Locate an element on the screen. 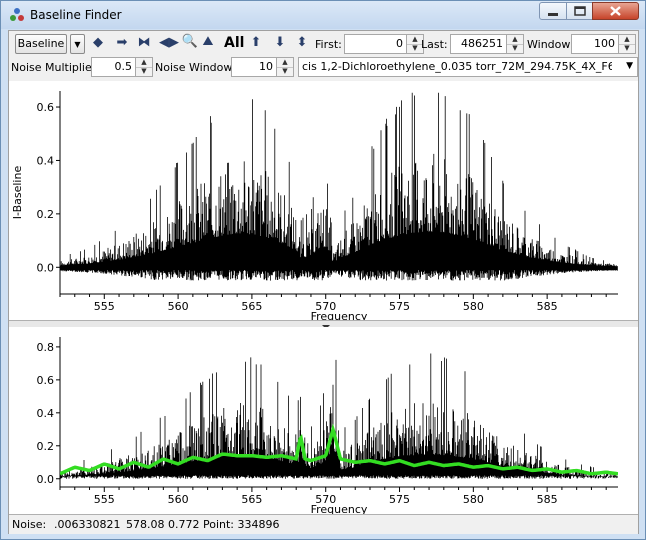 The image size is (646, 540). noise-multiplier-label: Noise Multiplier: is located at coordinates (55, 67).